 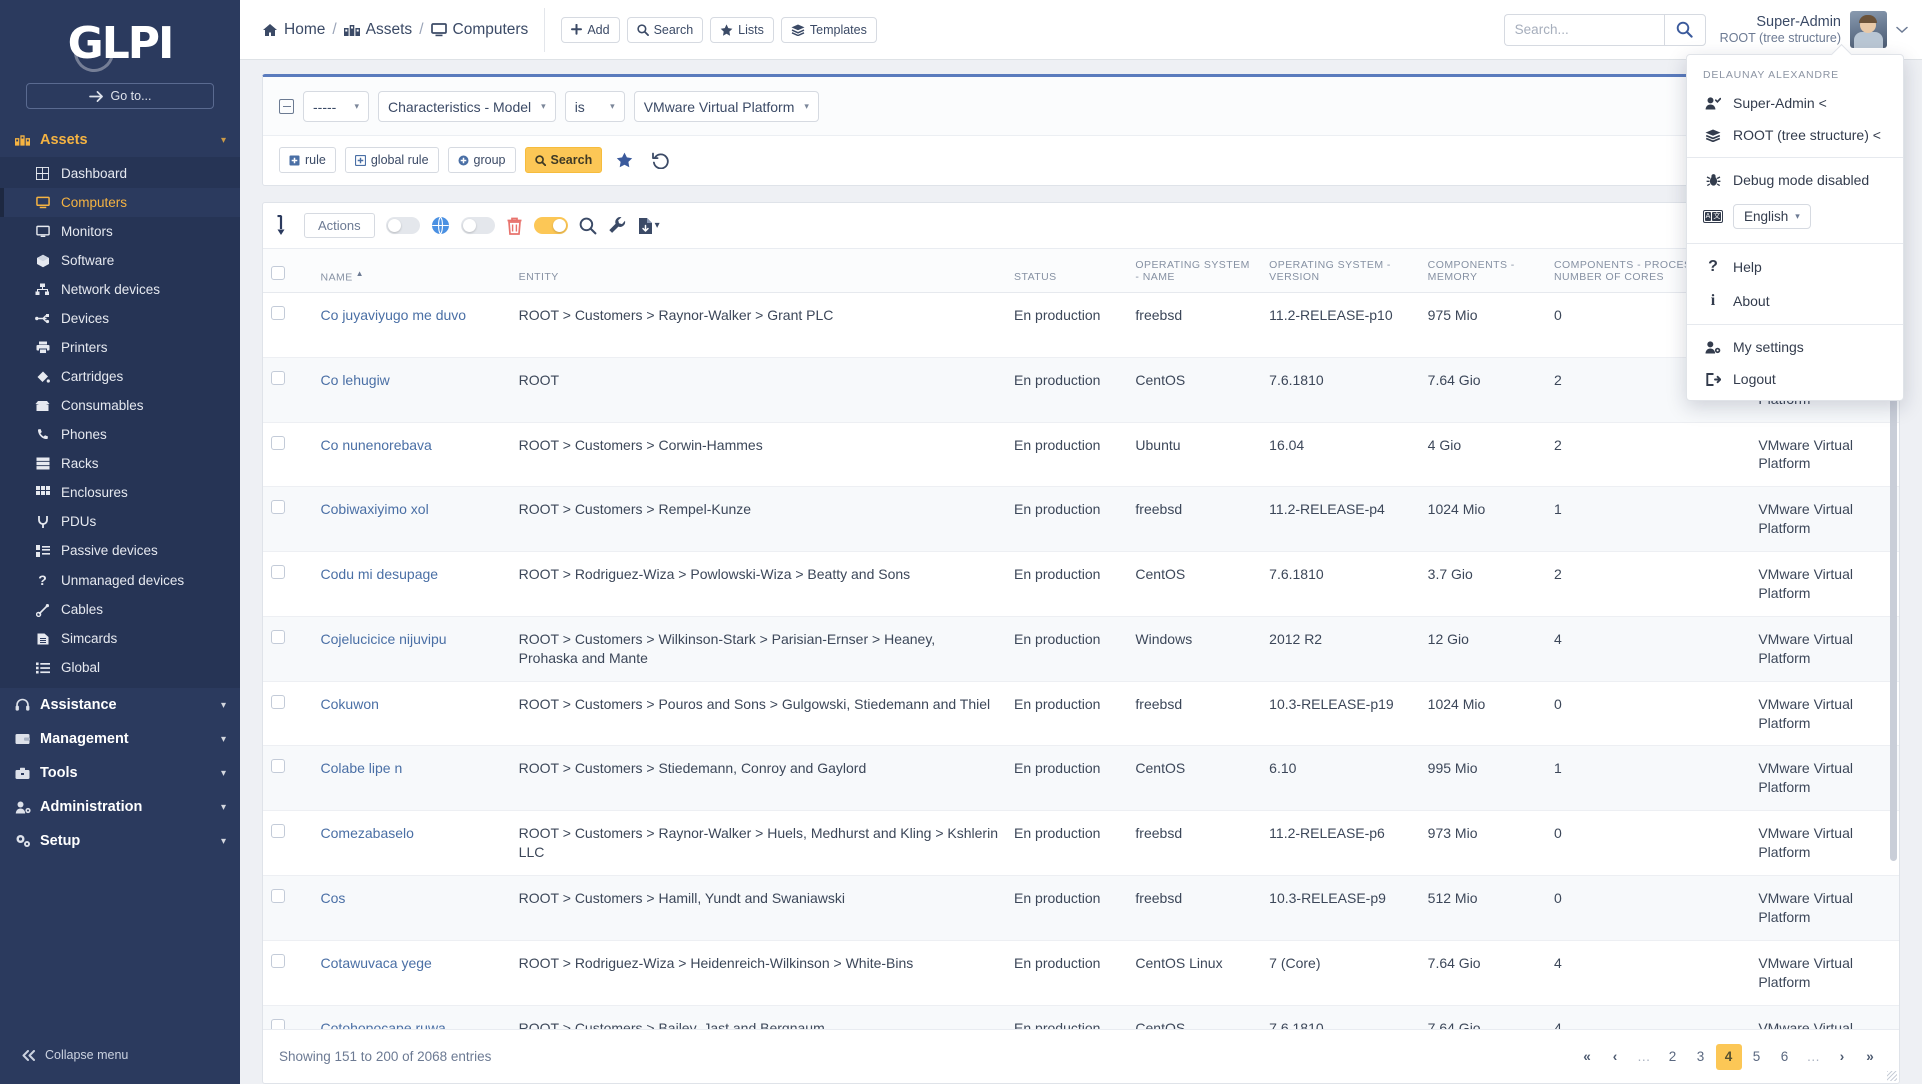 I want to click on computer-link: Cotawuvaca yege, so click(x=376, y=963).